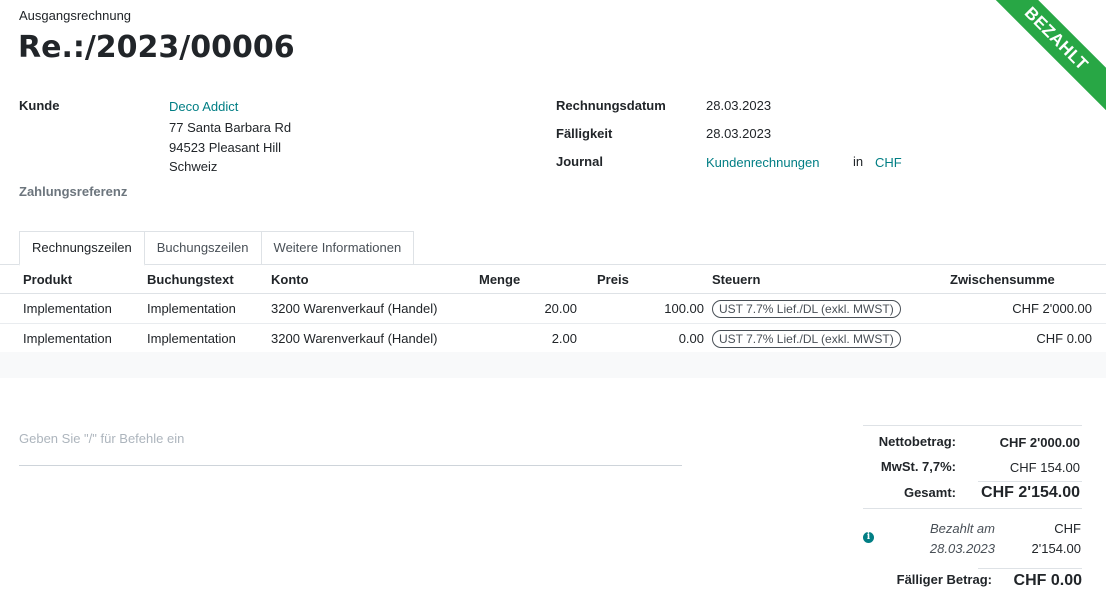 This screenshot has height=601, width=1106. I want to click on column-header-subtotal: Zwischensumme, so click(1026, 279).